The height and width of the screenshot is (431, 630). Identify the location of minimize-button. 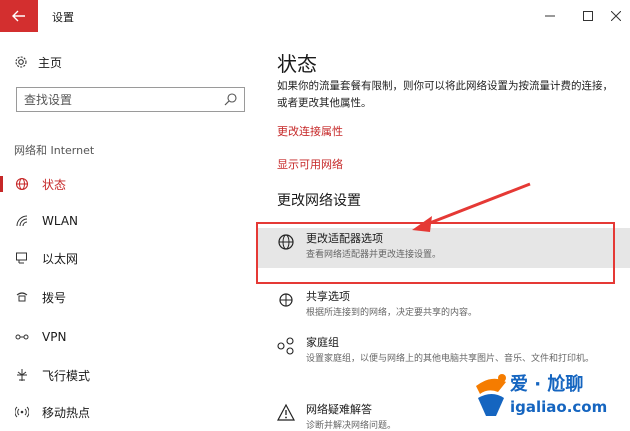
(550, 16).